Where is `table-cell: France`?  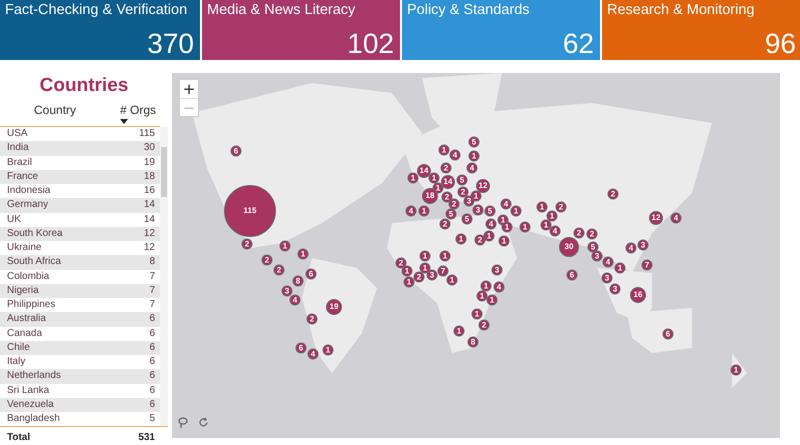
table-cell: France is located at coordinates (22, 177).